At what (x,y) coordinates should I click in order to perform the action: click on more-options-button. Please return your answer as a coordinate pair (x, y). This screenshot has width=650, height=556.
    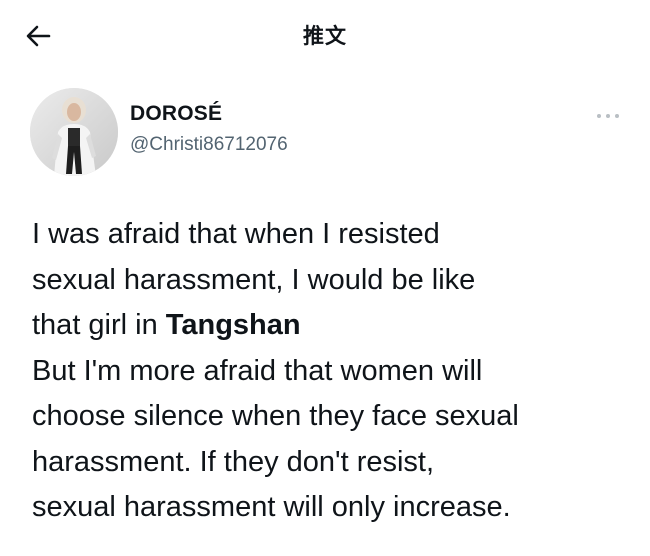
    Looking at the image, I should click on (608, 116).